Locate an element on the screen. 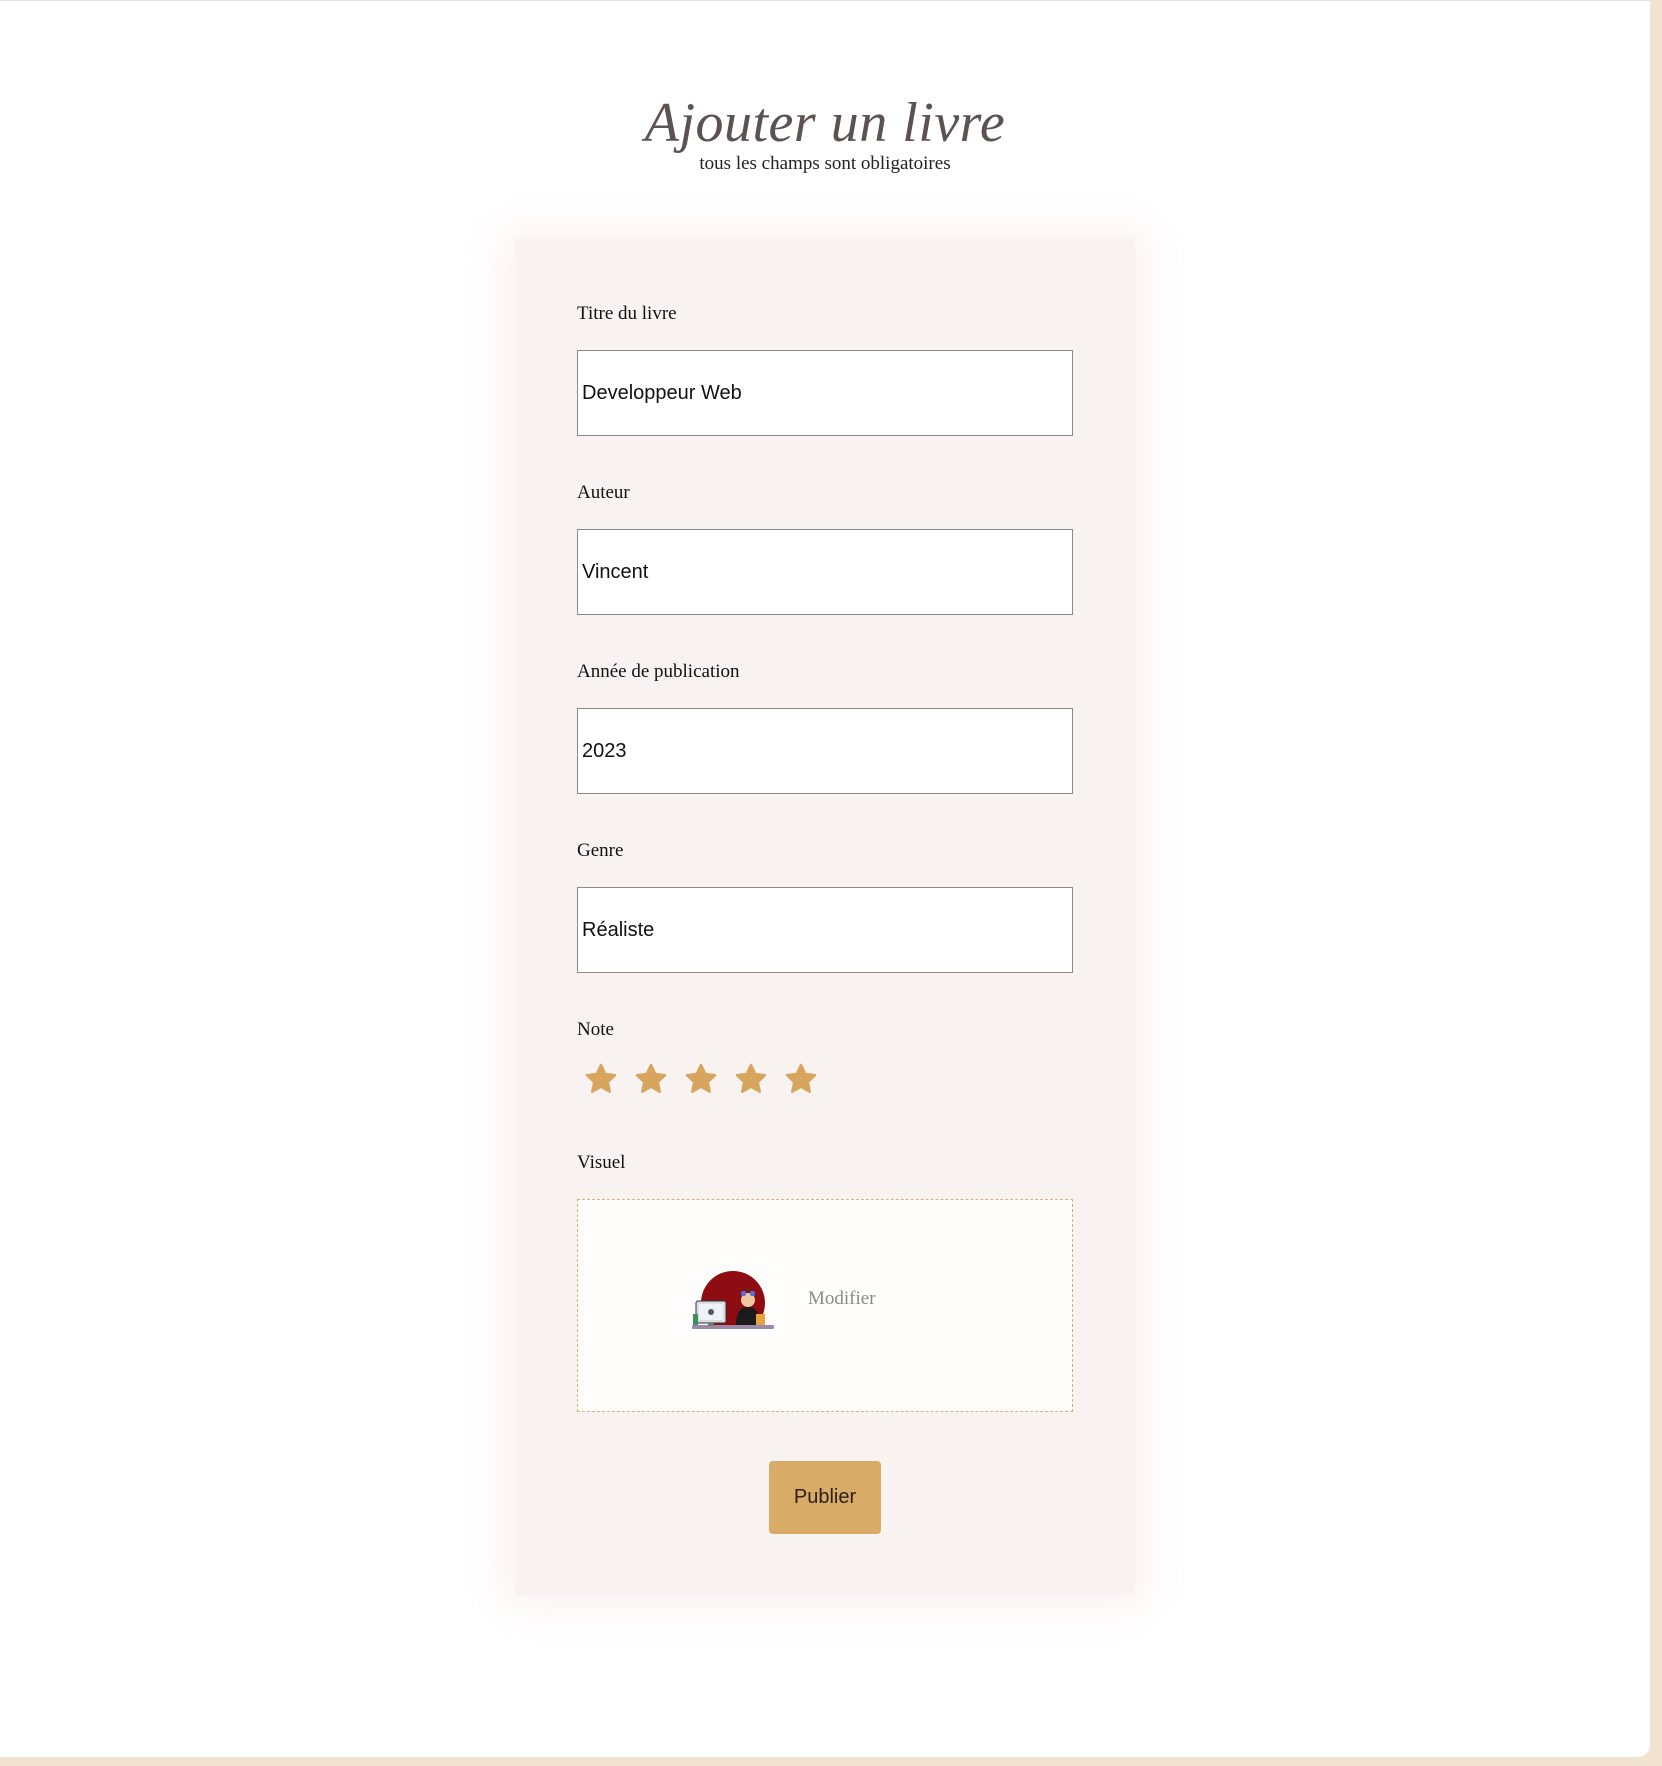  author-label: Auteur is located at coordinates (603, 492).